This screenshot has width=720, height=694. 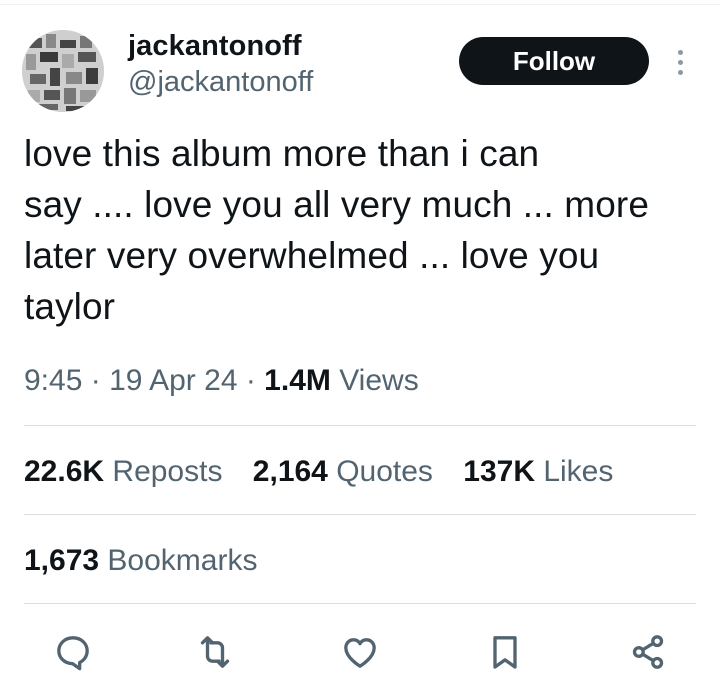 What do you see at coordinates (499, 471) in the screenshot?
I see `likes-count: 137K` at bounding box center [499, 471].